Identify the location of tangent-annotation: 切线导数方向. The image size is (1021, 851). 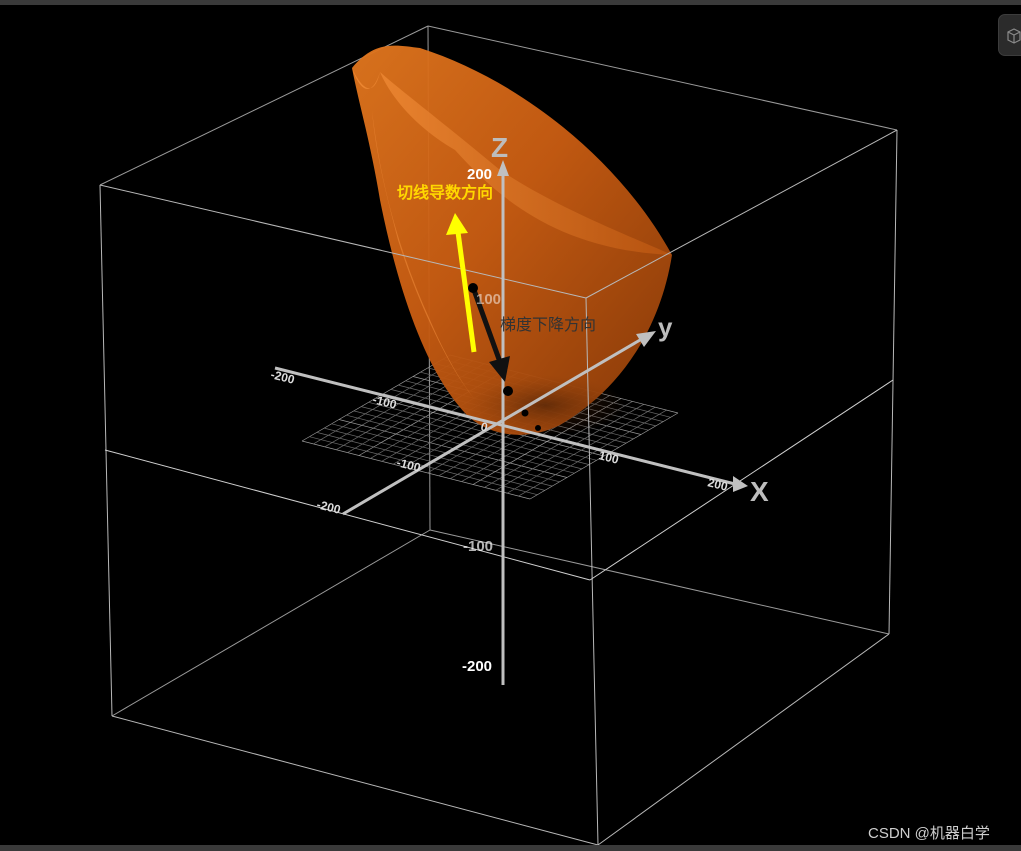
(445, 192).